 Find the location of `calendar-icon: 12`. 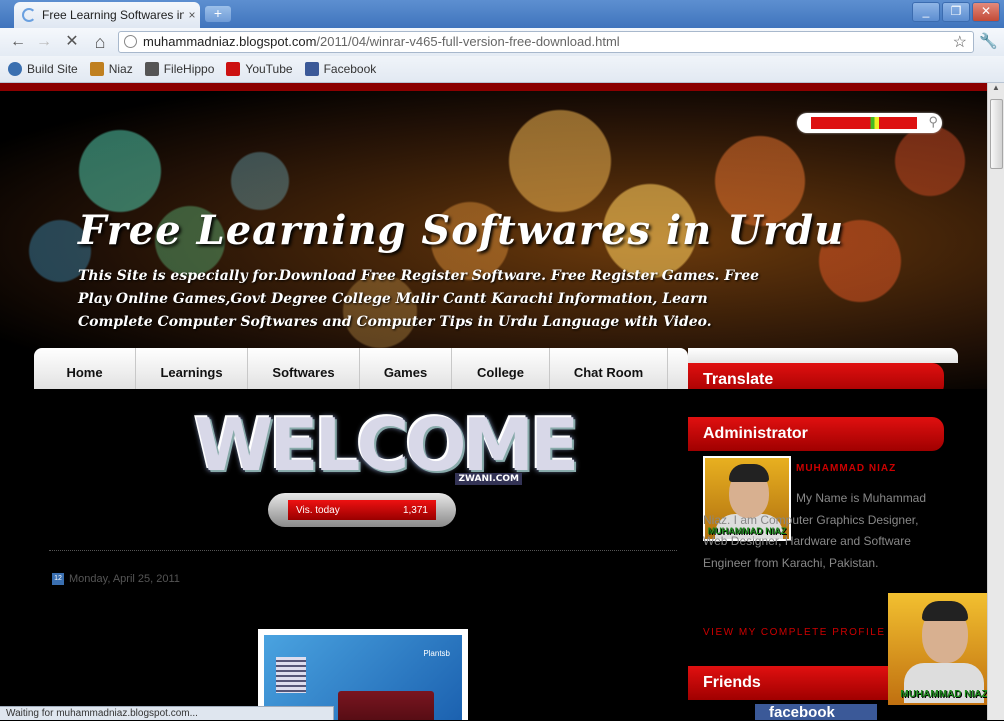

calendar-icon: 12 is located at coordinates (58, 579).